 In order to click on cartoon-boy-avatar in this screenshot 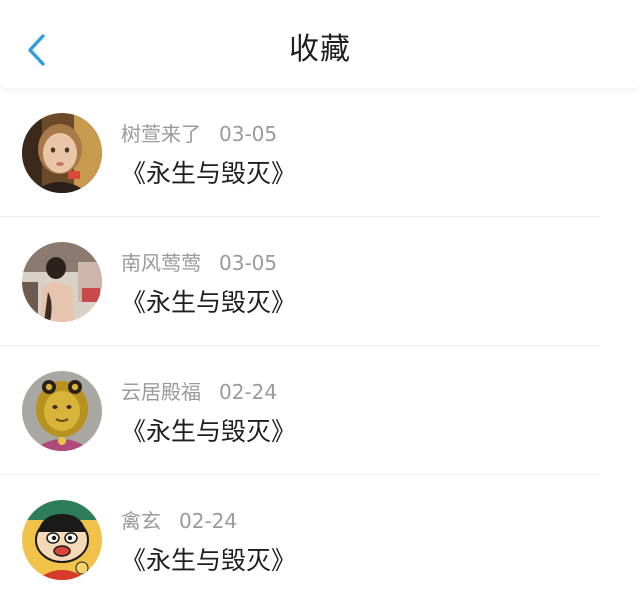, I will do `click(62, 540)`.